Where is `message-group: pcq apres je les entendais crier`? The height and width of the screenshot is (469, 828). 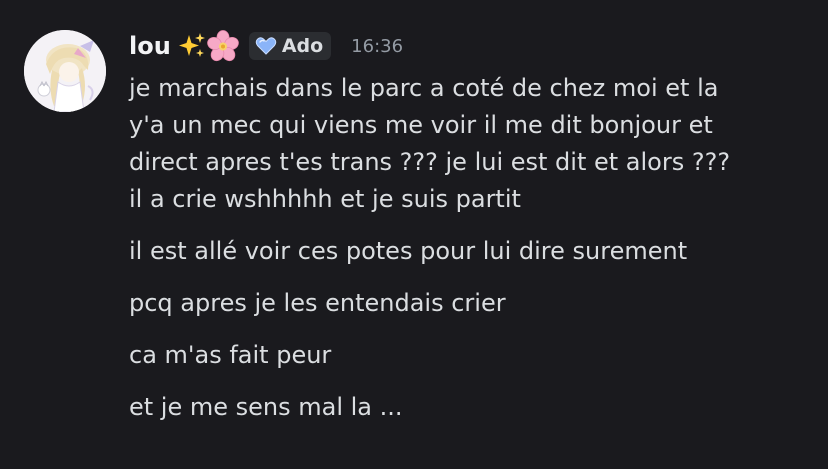 message-group: pcq apres je les entendais crier is located at coordinates (474, 303).